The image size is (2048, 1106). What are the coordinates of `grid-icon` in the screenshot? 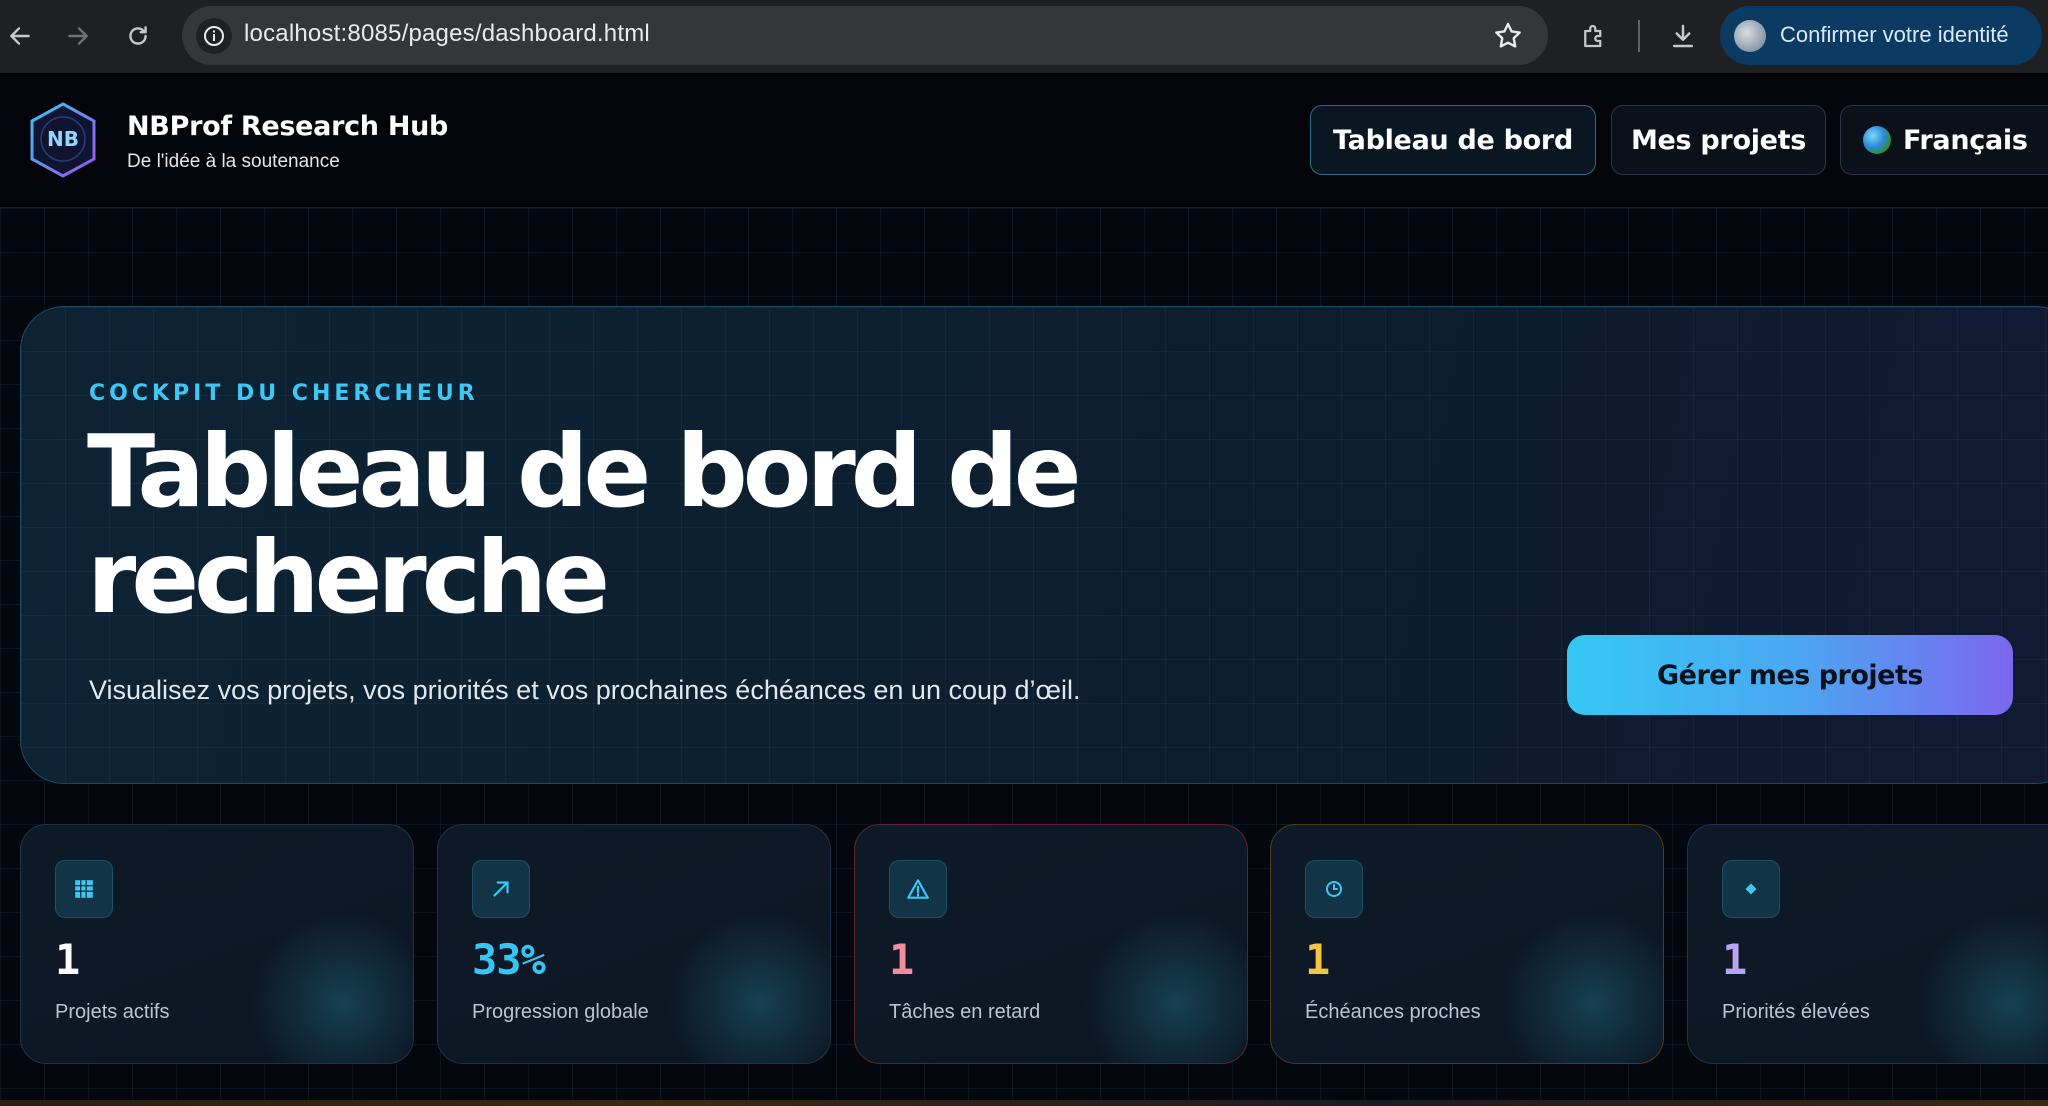 It's located at (84, 889).